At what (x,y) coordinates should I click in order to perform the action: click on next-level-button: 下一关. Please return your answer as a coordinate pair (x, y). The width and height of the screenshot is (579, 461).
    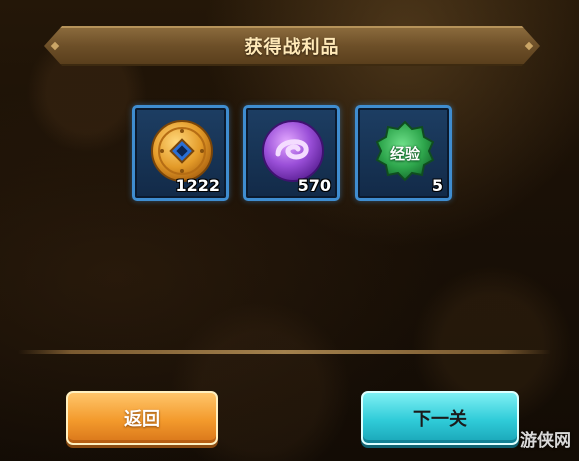
    Looking at the image, I should click on (440, 418).